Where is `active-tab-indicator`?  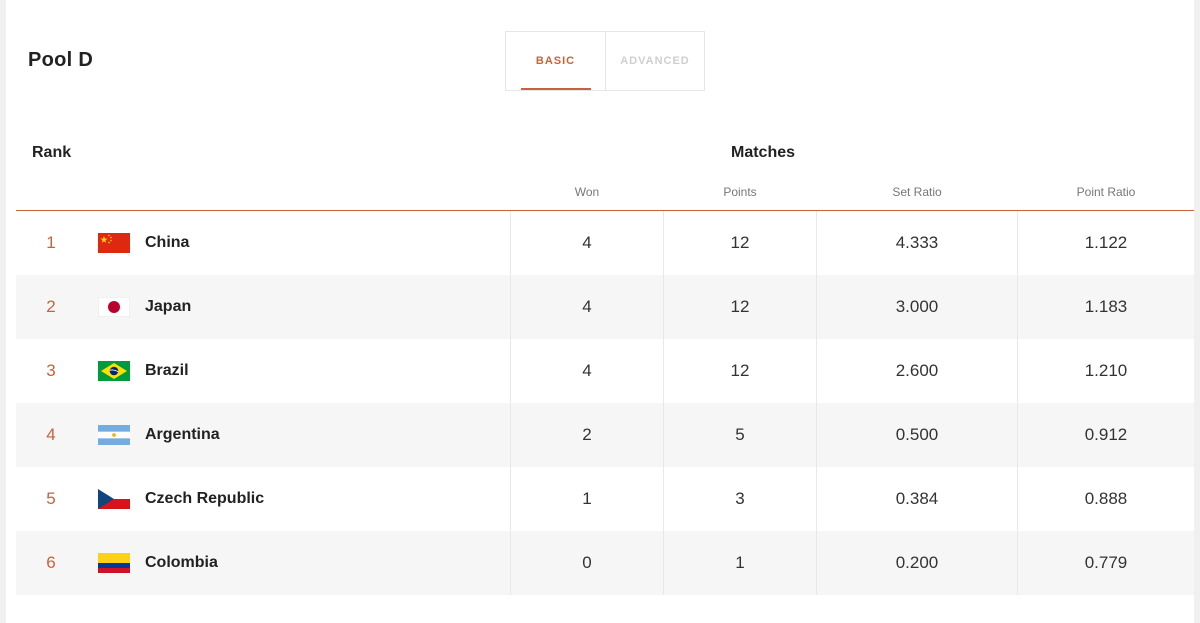 active-tab-indicator is located at coordinates (556, 89).